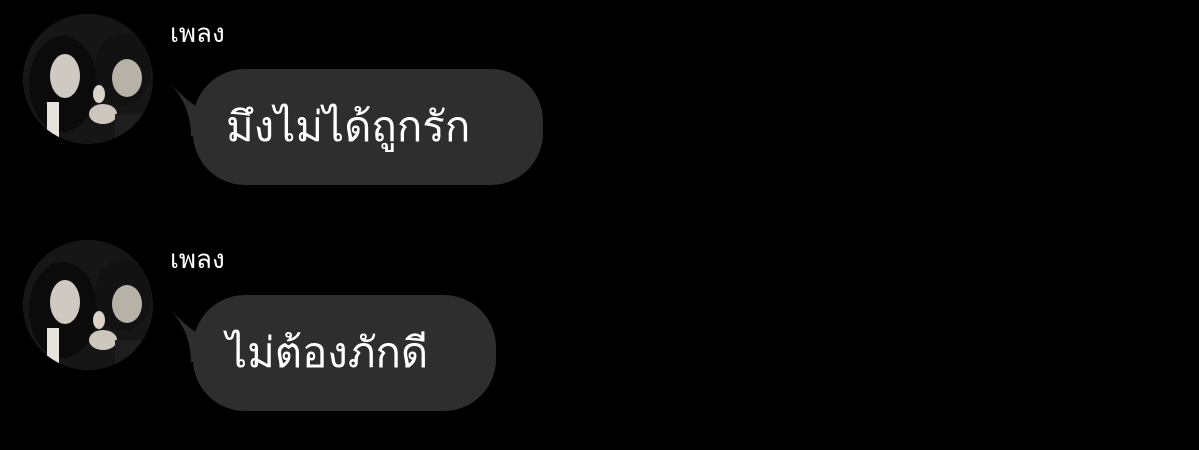 This screenshot has height=450, width=1199. I want to click on message-text: ไม่ต้องภักดี, so click(327, 352).